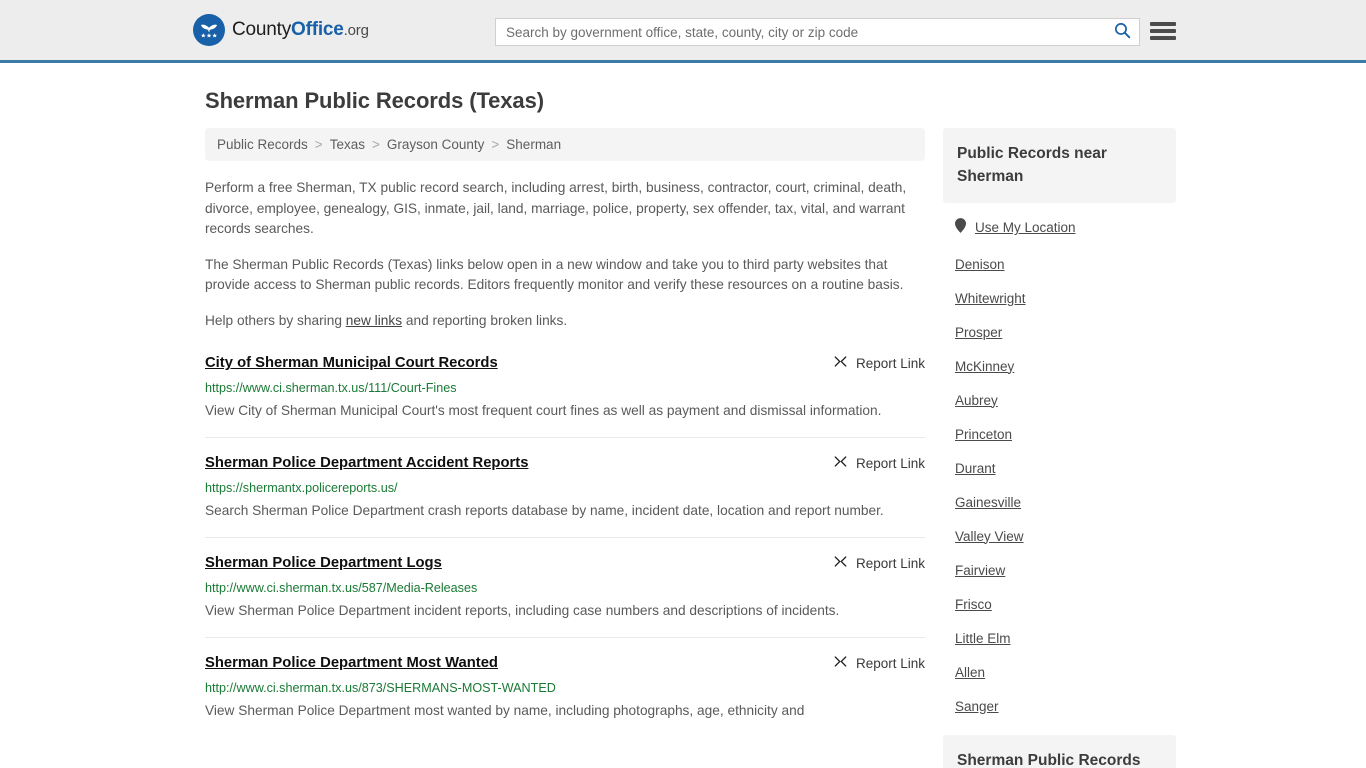 This screenshot has width=1366, height=768. I want to click on result-title-link: Sherman Police Department Logs, so click(323, 563).